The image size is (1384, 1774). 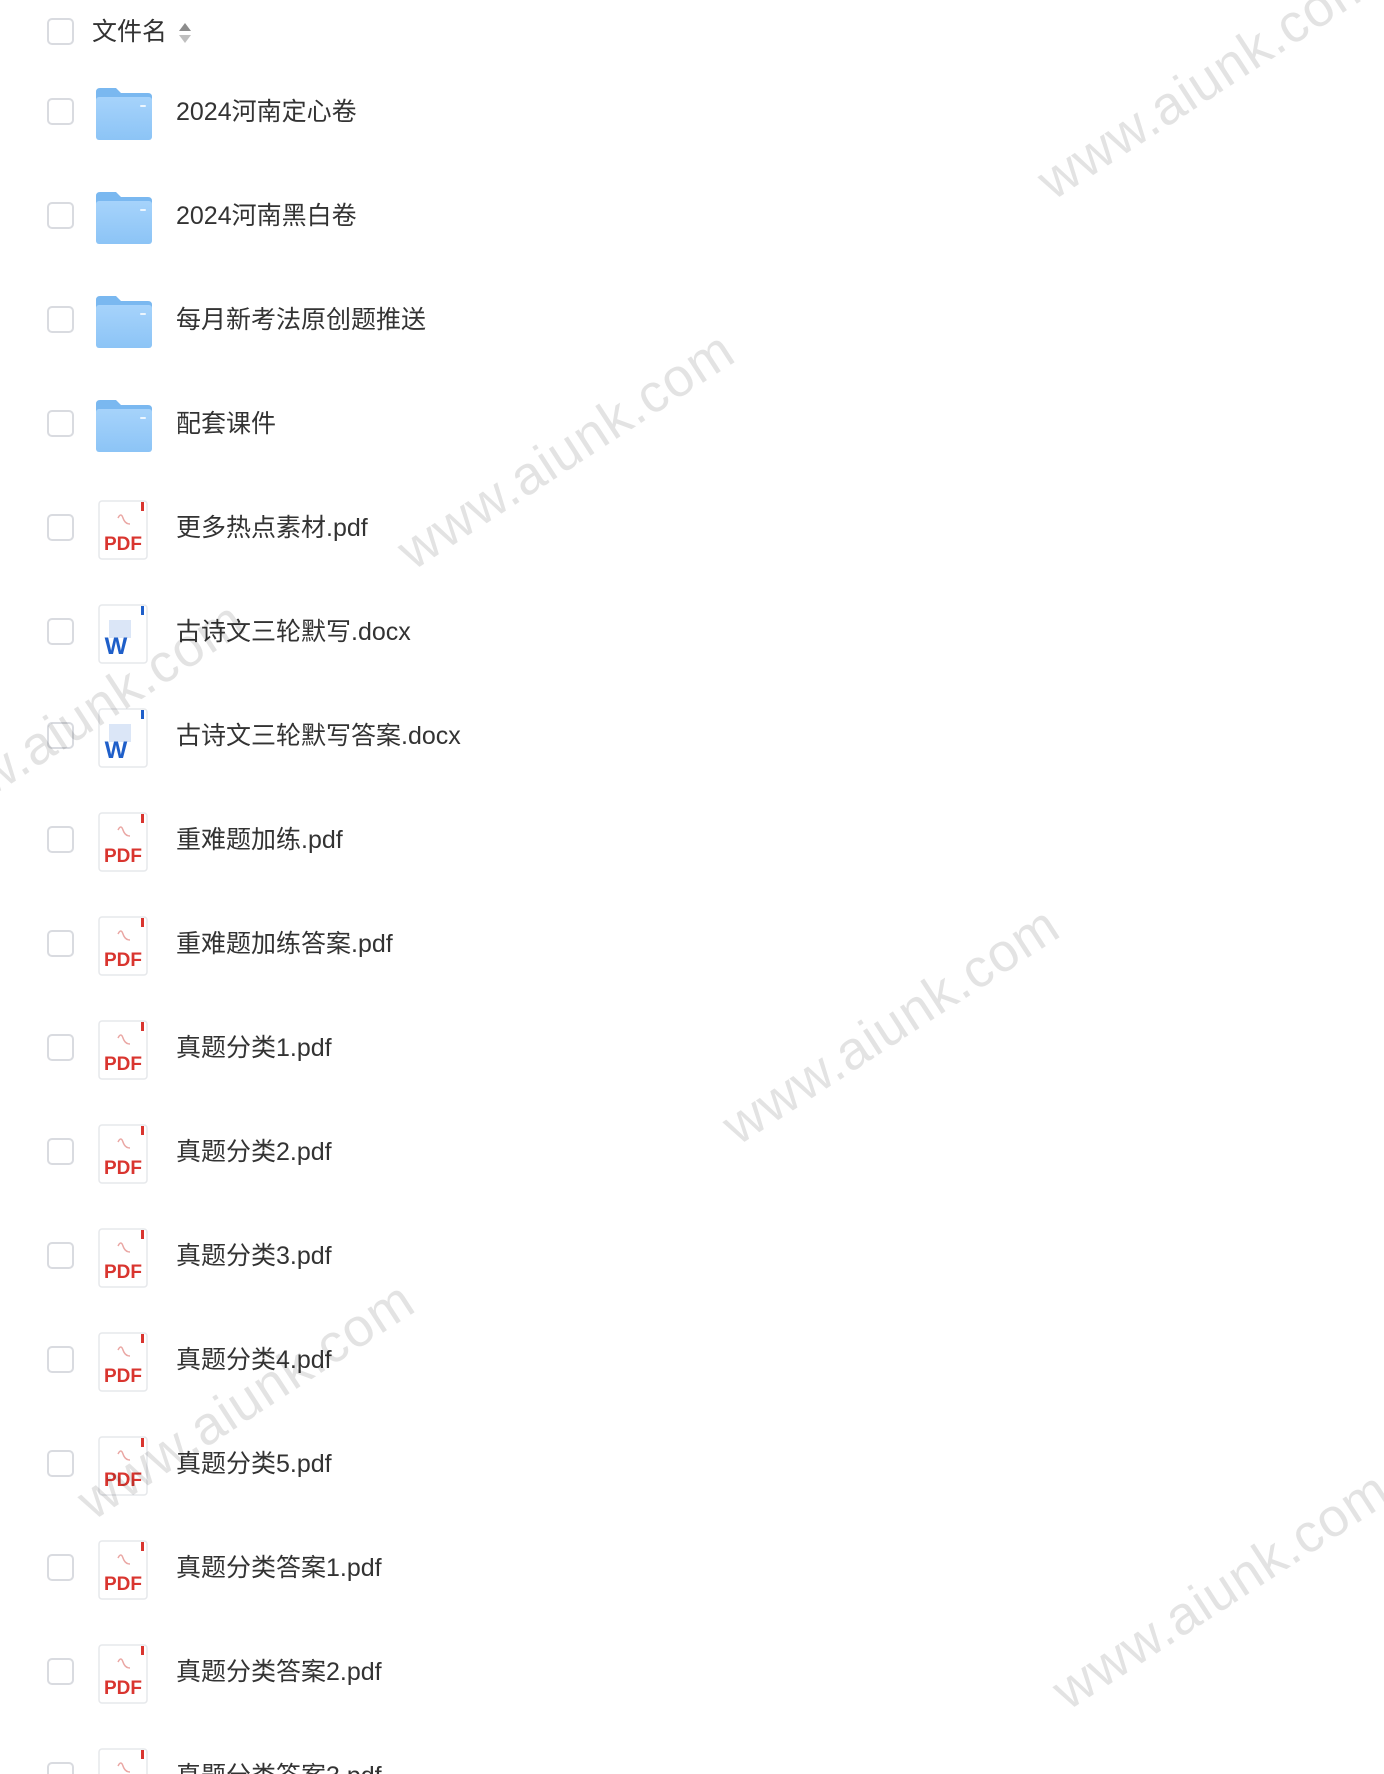 What do you see at coordinates (254, 1464) in the screenshot?
I see `file-name: 真题分类5.pdf` at bounding box center [254, 1464].